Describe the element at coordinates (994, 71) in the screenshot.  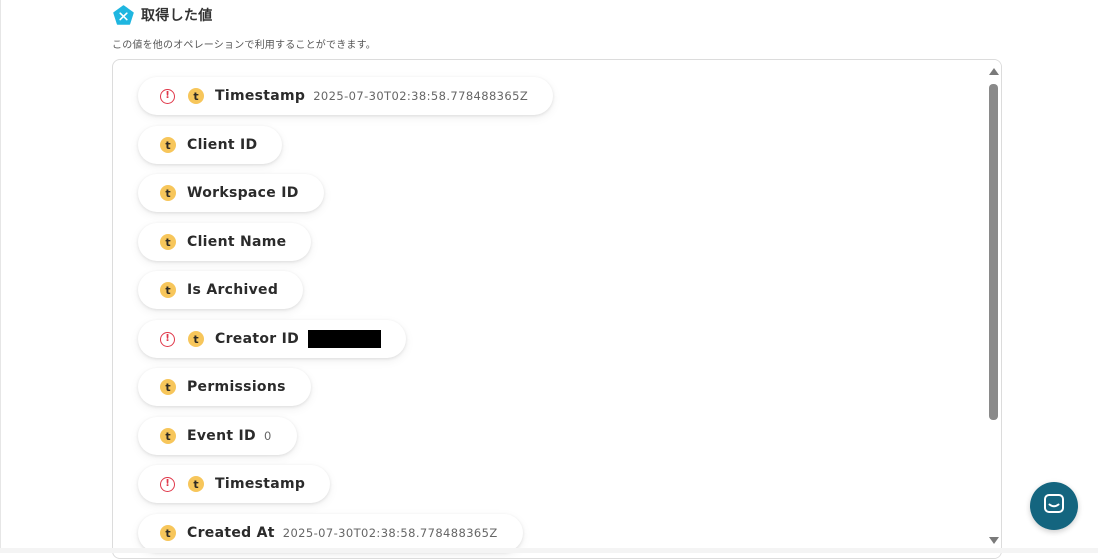
I see `scroll-up-arrow-icon` at that location.